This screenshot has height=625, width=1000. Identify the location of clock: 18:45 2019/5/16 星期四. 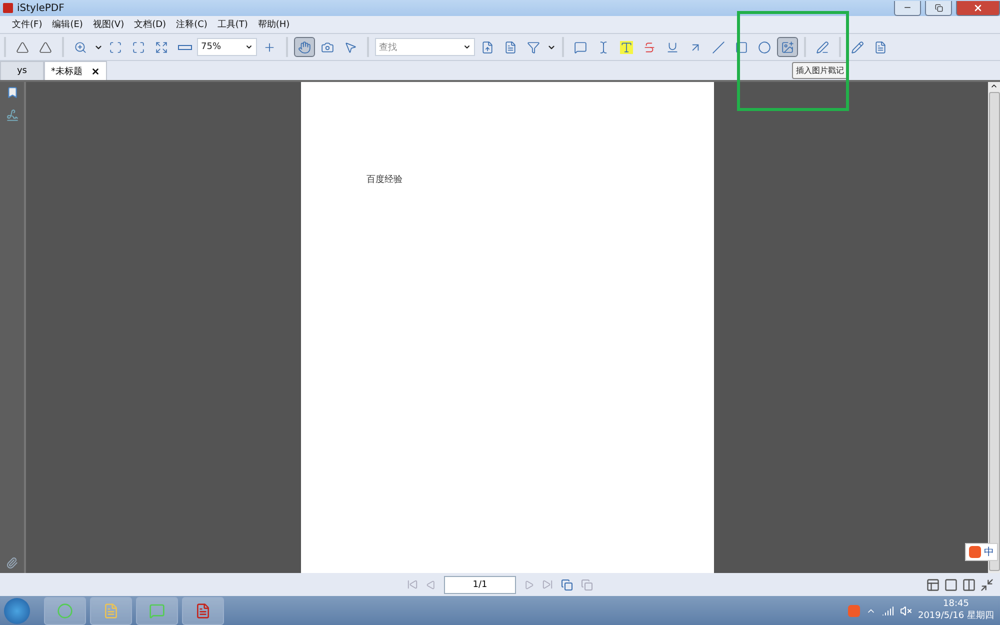
(956, 610).